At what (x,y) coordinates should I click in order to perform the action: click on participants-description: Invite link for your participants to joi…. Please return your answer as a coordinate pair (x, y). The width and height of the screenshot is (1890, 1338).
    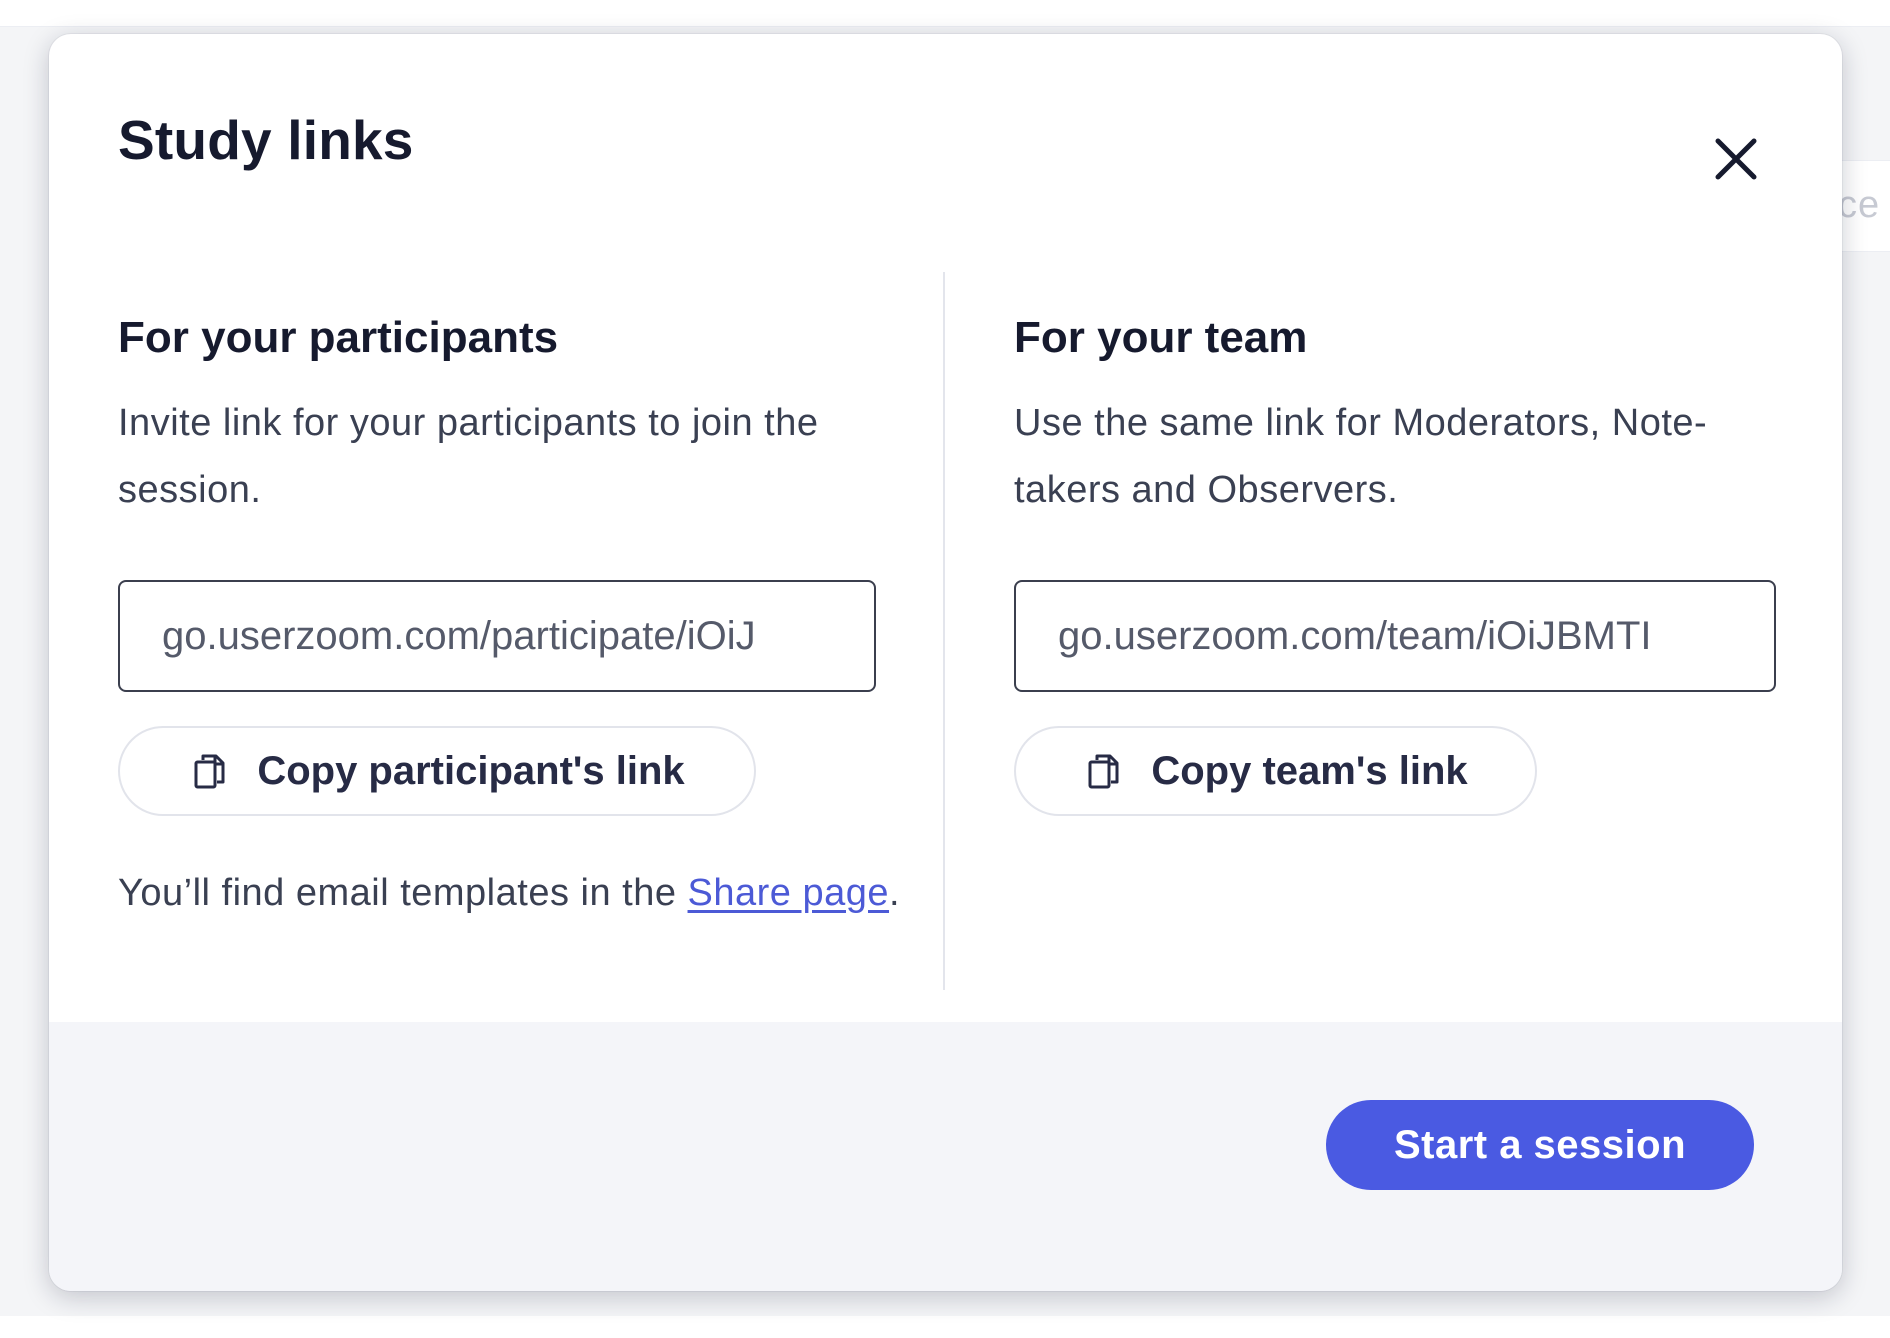
    Looking at the image, I should click on (468, 457).